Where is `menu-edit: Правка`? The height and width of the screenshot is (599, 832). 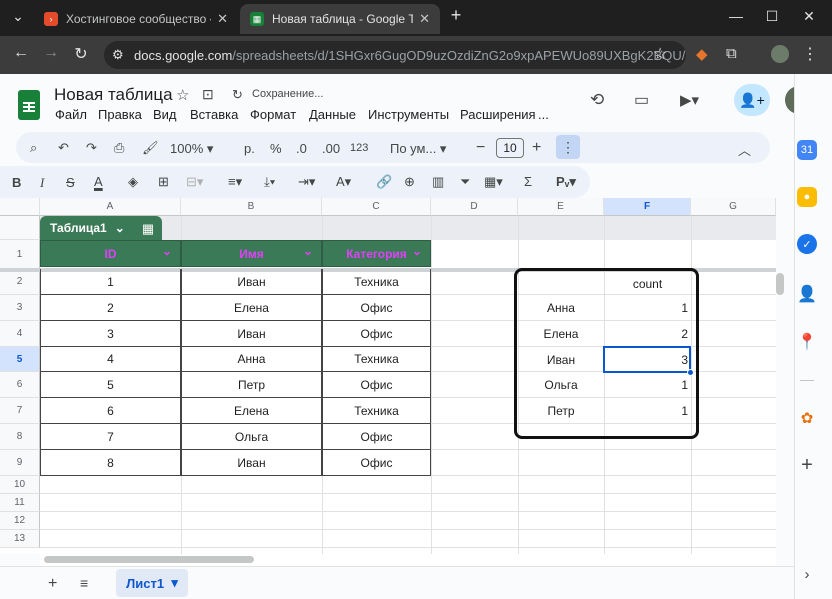
menu-edit: Правка is located at coordinates (120, 114).